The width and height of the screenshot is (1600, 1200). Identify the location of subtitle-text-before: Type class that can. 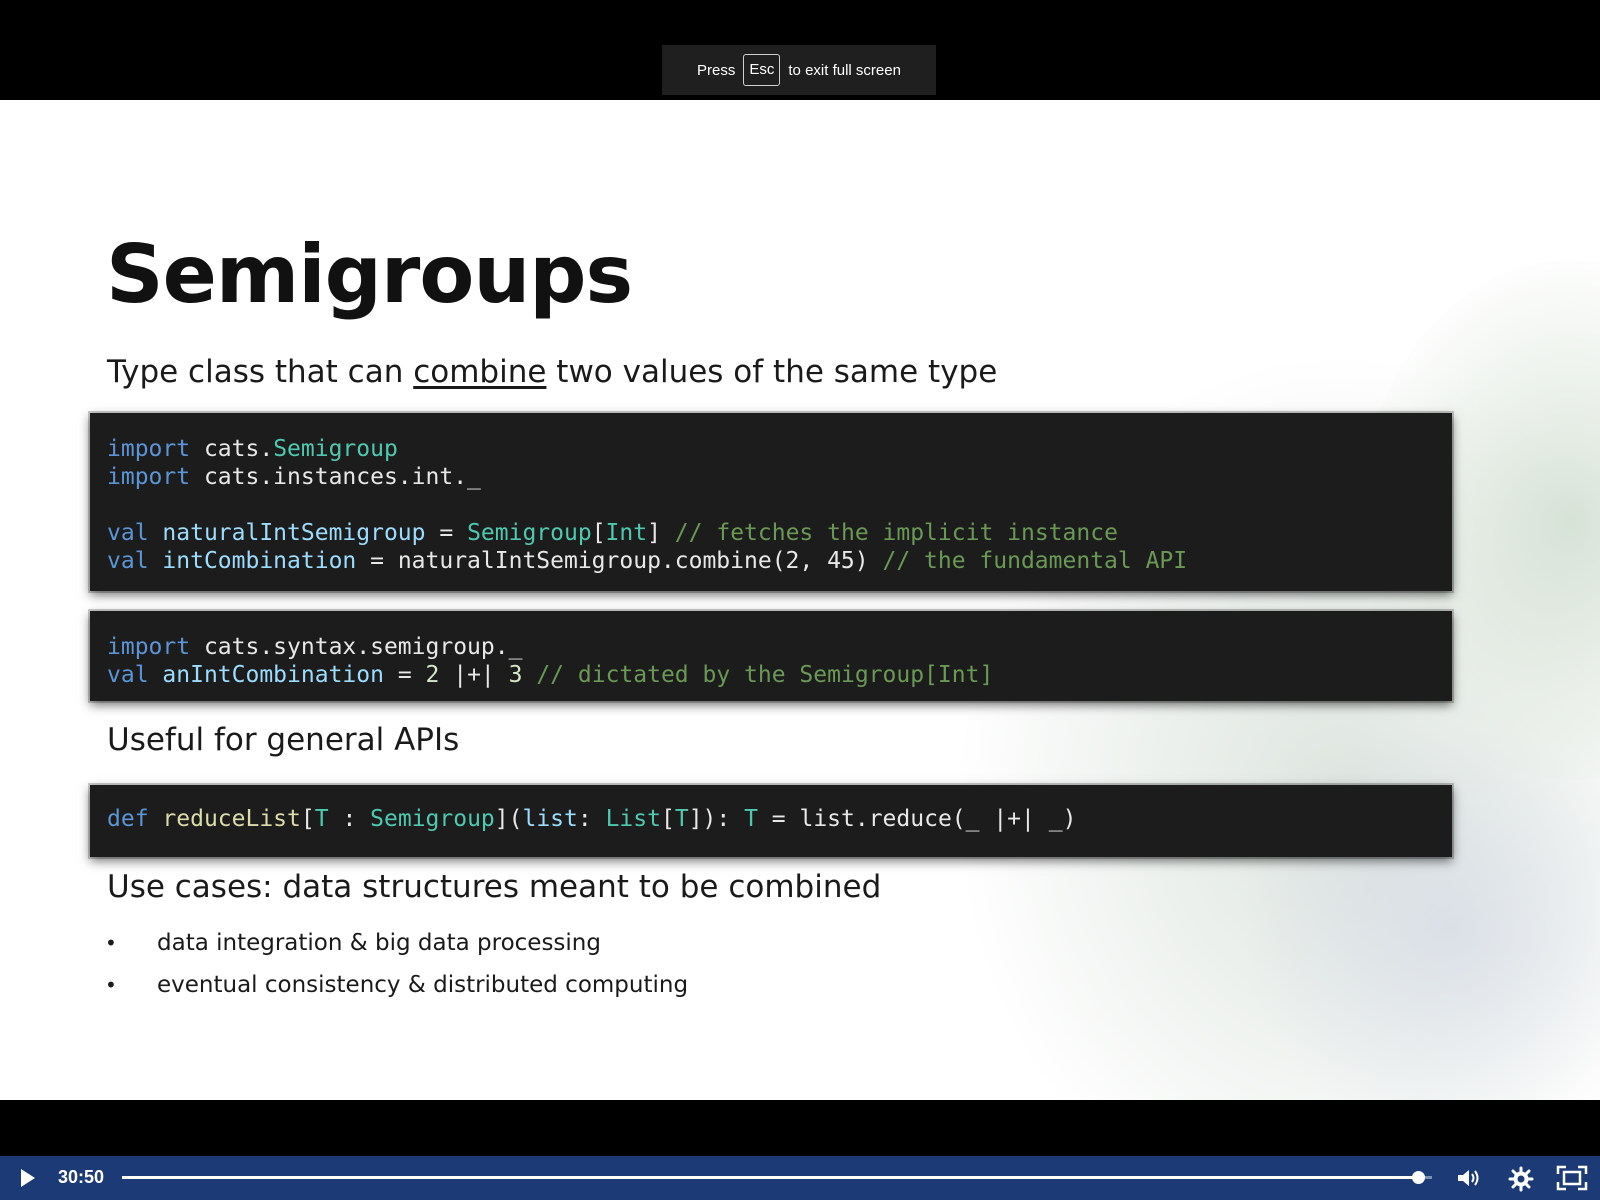
(260, 372).